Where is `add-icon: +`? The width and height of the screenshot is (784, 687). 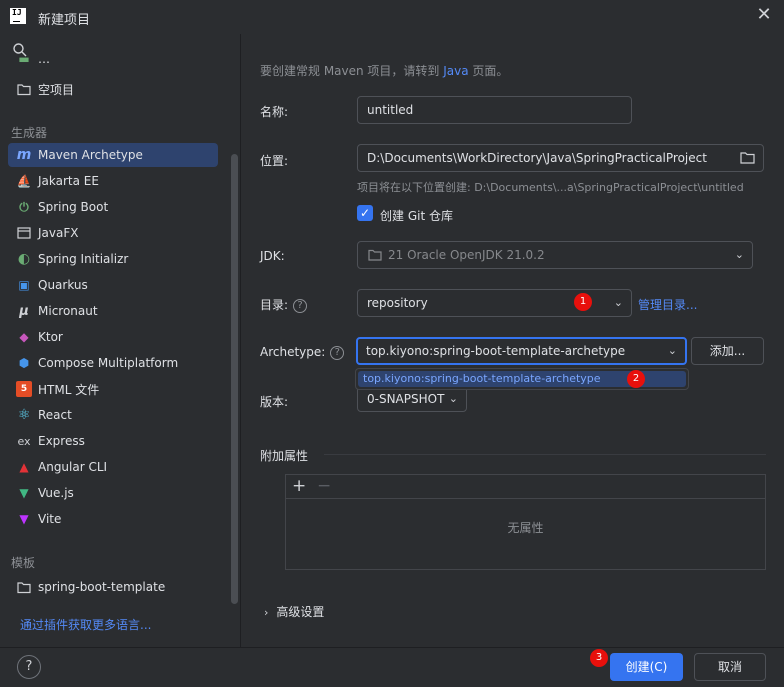 add-icon: + is located at coordinates (299, 486).